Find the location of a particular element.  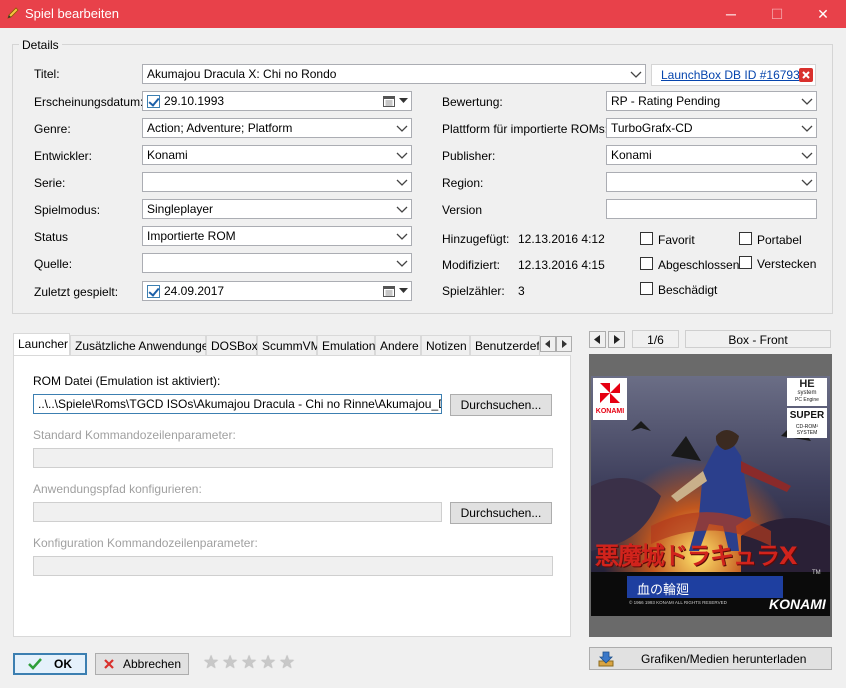

tab-dosbox: DOSBox is located at coordinates (232, 345).